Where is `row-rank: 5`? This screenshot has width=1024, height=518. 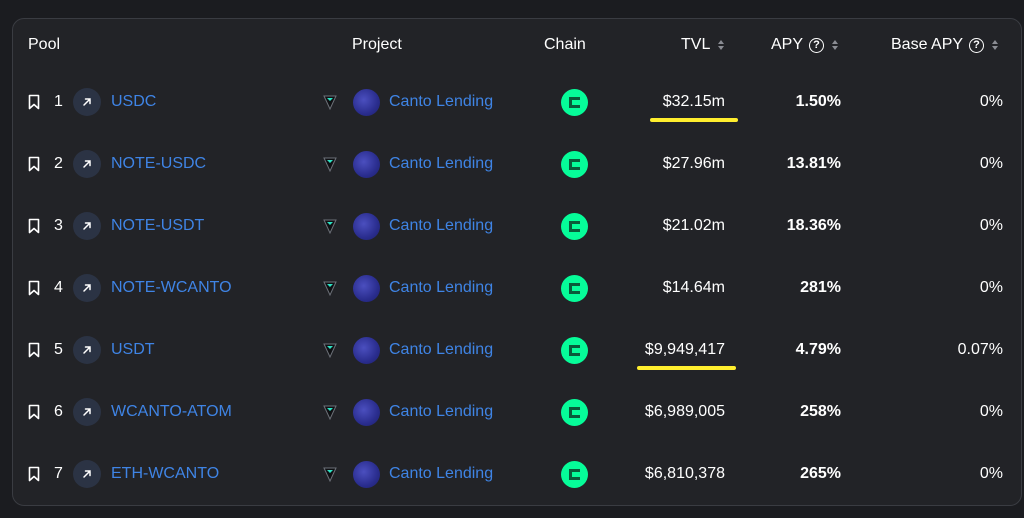 row-rank: 5 is located at coordinates (58, 349).